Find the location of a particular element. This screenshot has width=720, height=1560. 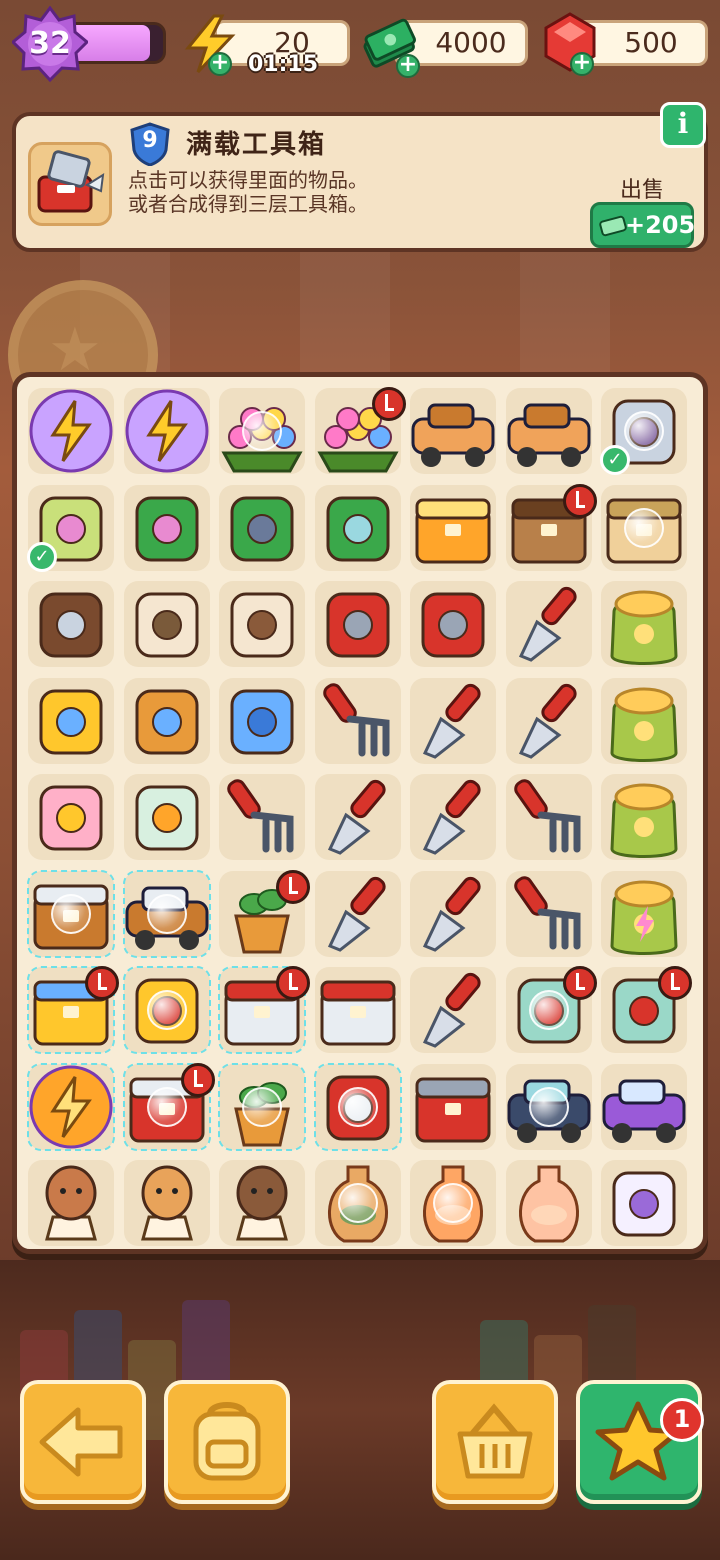

add-cash-button: + is located at coordinates (408, 66).